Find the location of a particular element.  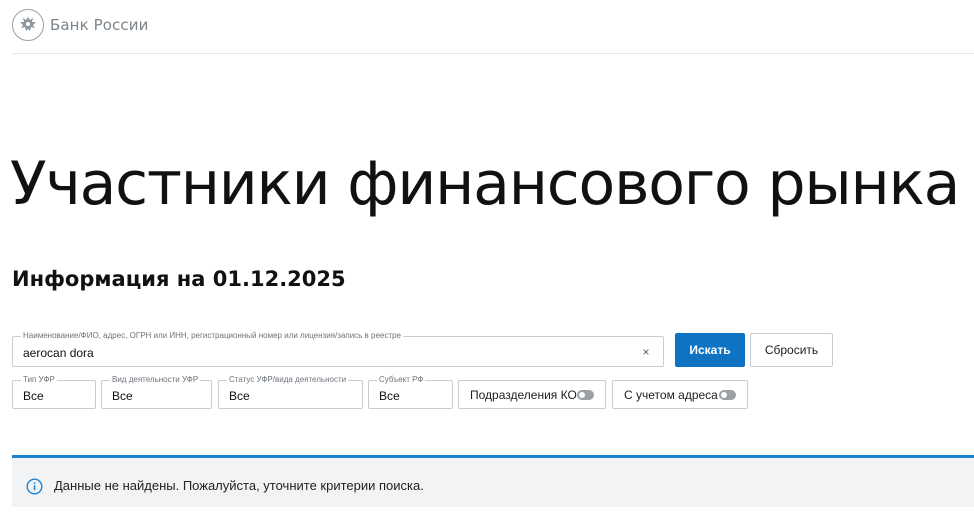

activity-select-value: Все is located at coordinates (122, 396).